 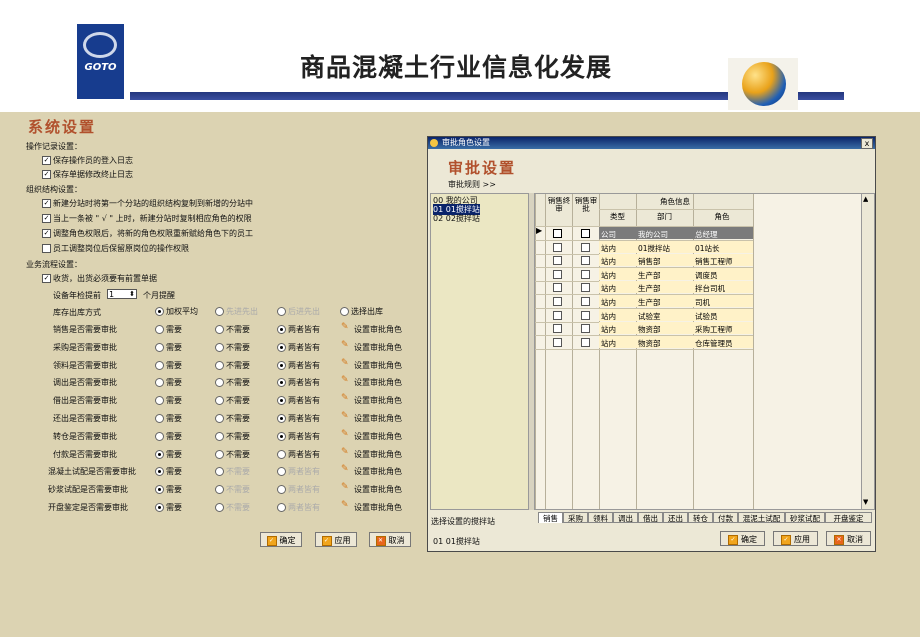 I want to click on dialog-ok-button: ✓ 确定, so click(x=742, y=538).